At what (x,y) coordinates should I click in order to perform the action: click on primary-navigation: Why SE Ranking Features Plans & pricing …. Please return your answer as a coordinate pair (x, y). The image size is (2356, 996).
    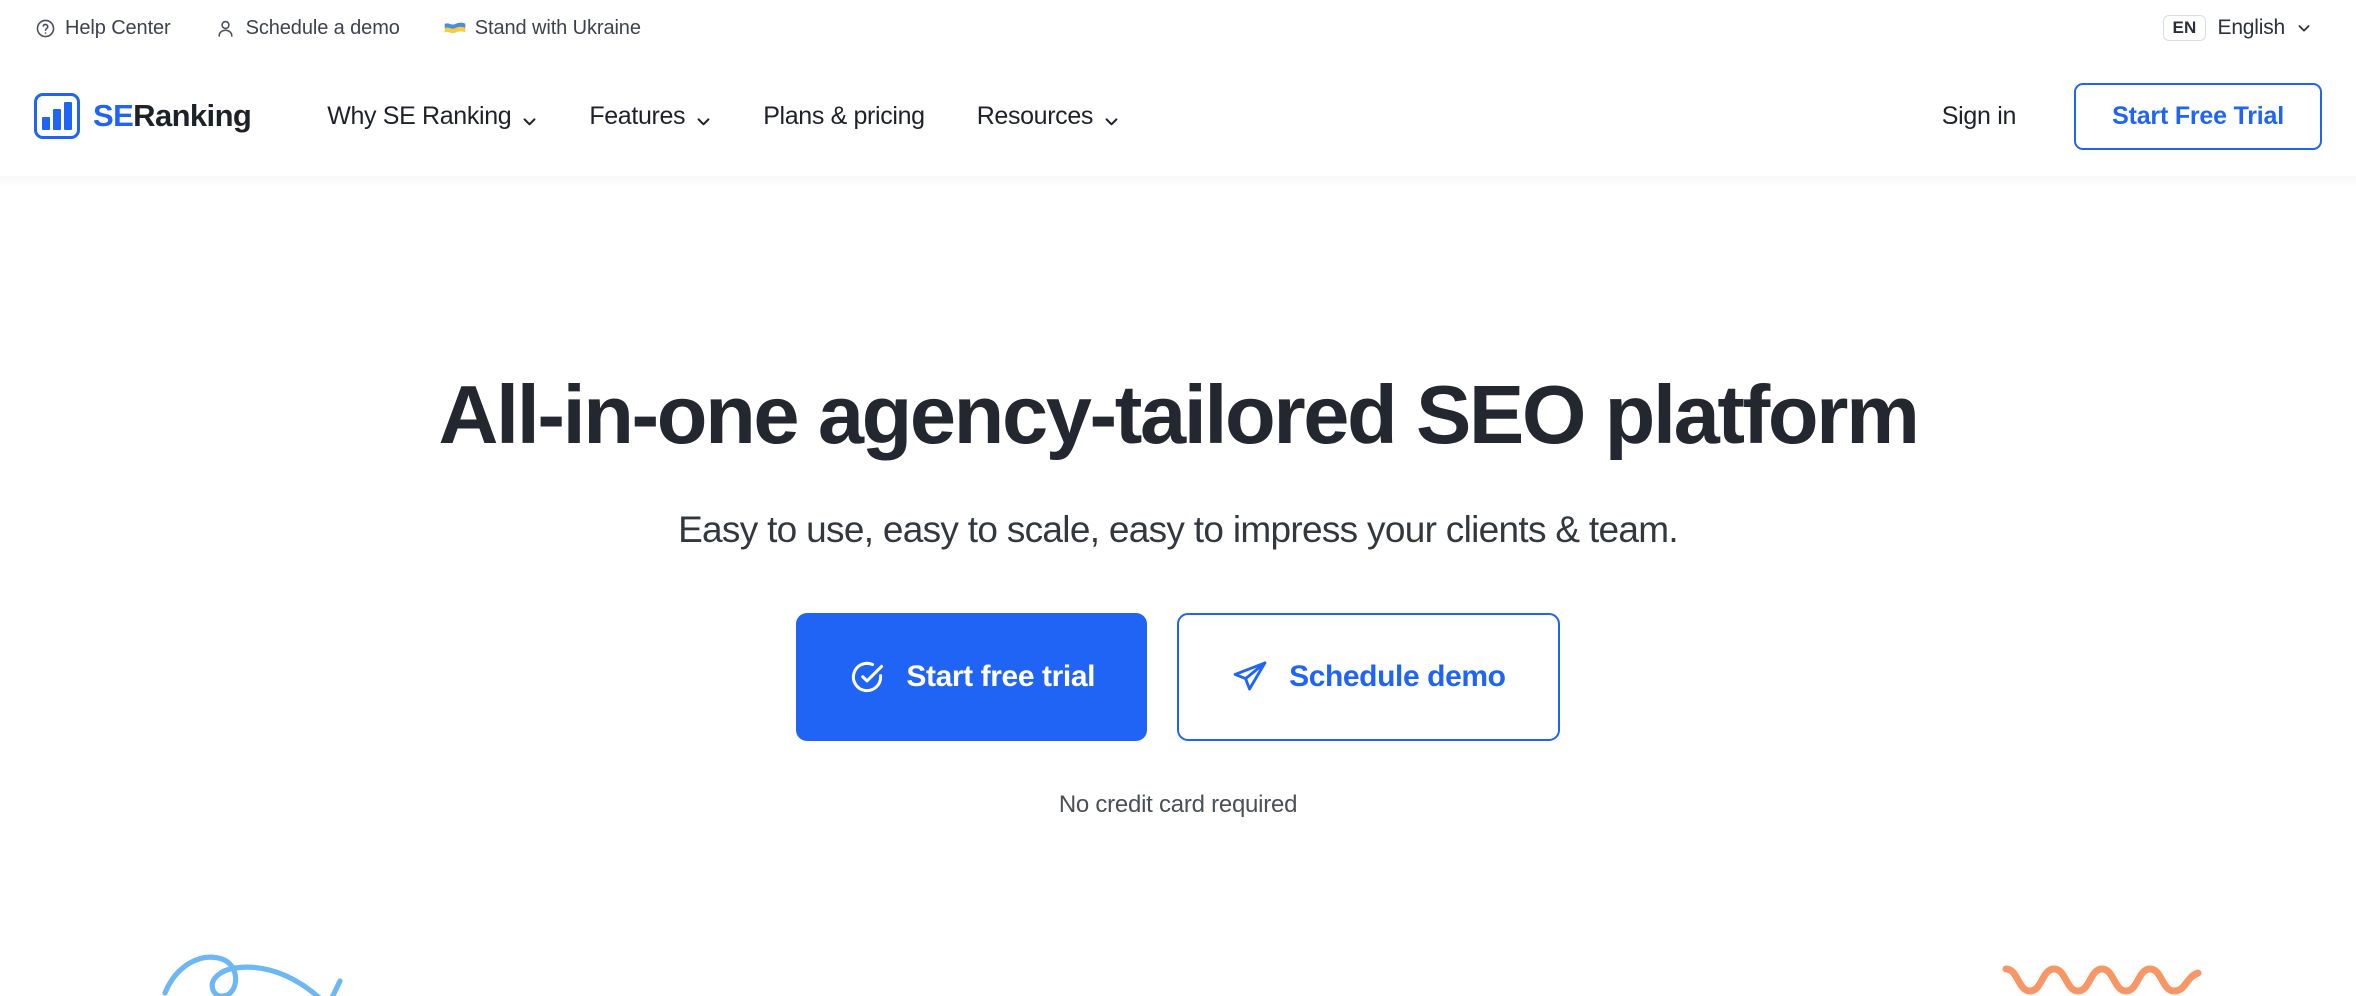
    Looking at the image, I should click on (723, 116).